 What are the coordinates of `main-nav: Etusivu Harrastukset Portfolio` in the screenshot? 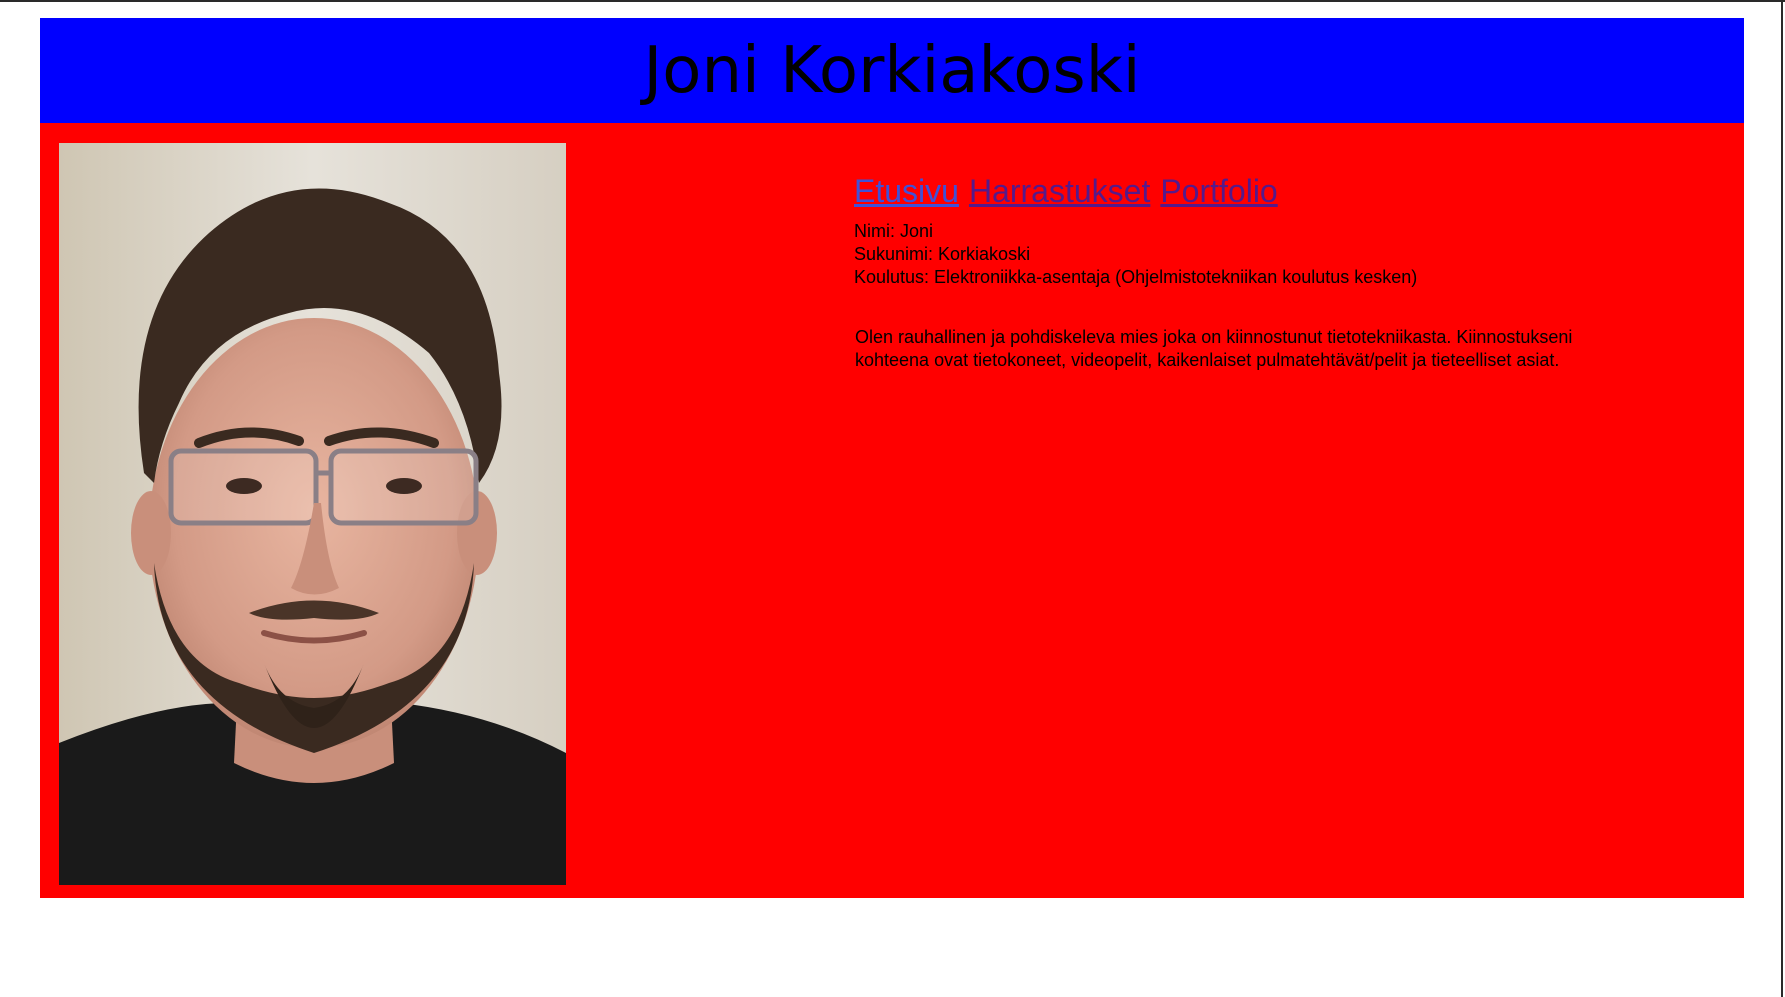 It's located at (1254, 191).